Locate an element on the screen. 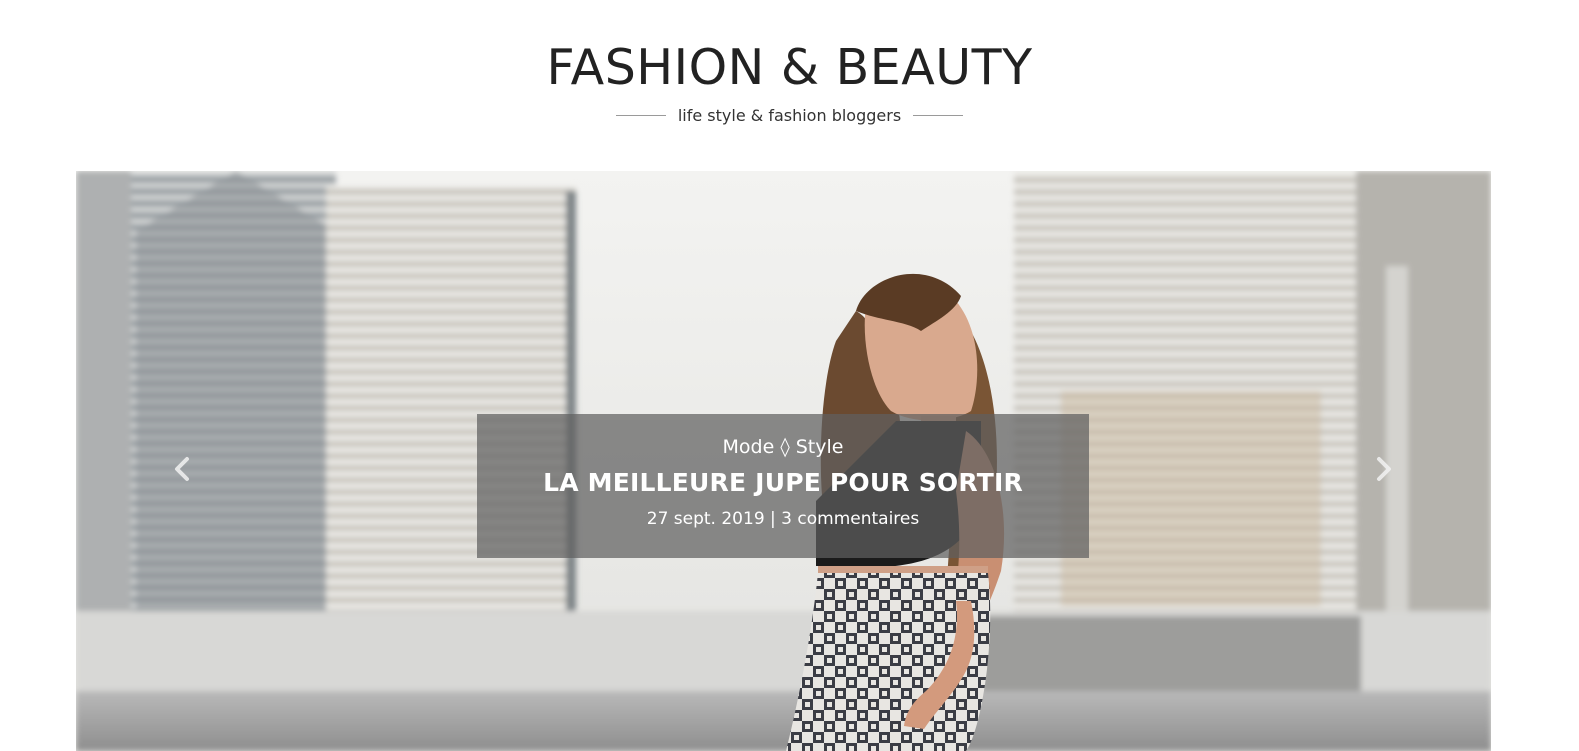 This screenshot has width=1579, height=751. tagline-row: life style & fashion bloggers is located at coordinates (789, 115).